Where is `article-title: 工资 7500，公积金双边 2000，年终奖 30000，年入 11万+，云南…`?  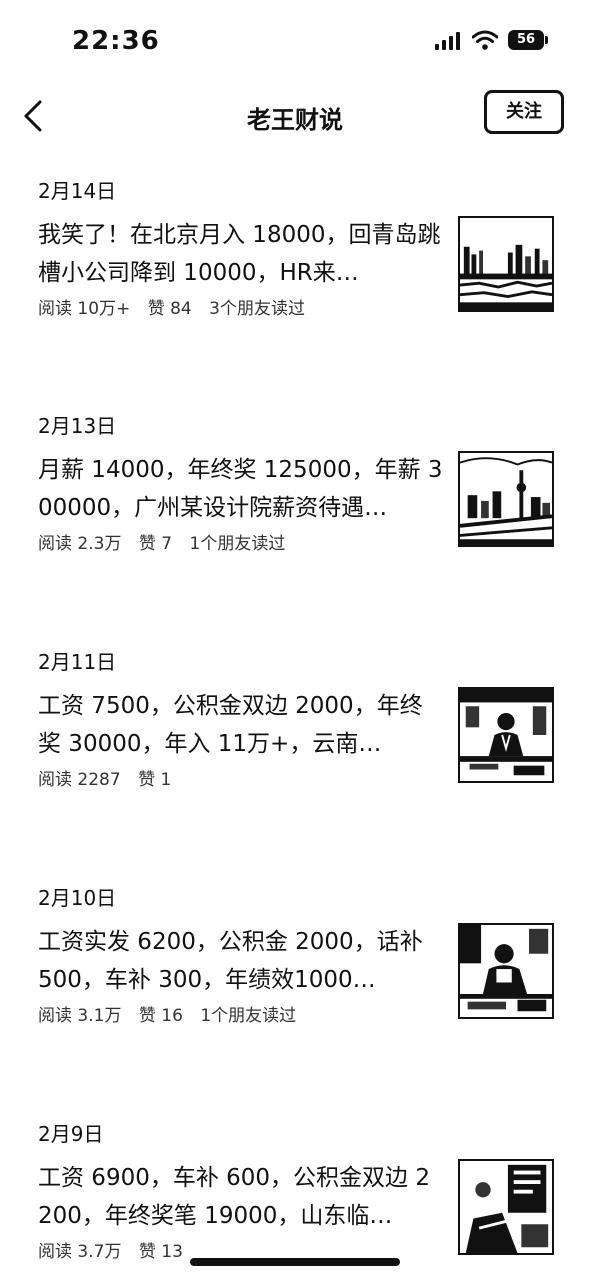
article-title: 工资 7500，公积金双边 2000，年终奖 30000，年入 11万+，云南… is located at coordinates (230, 725).